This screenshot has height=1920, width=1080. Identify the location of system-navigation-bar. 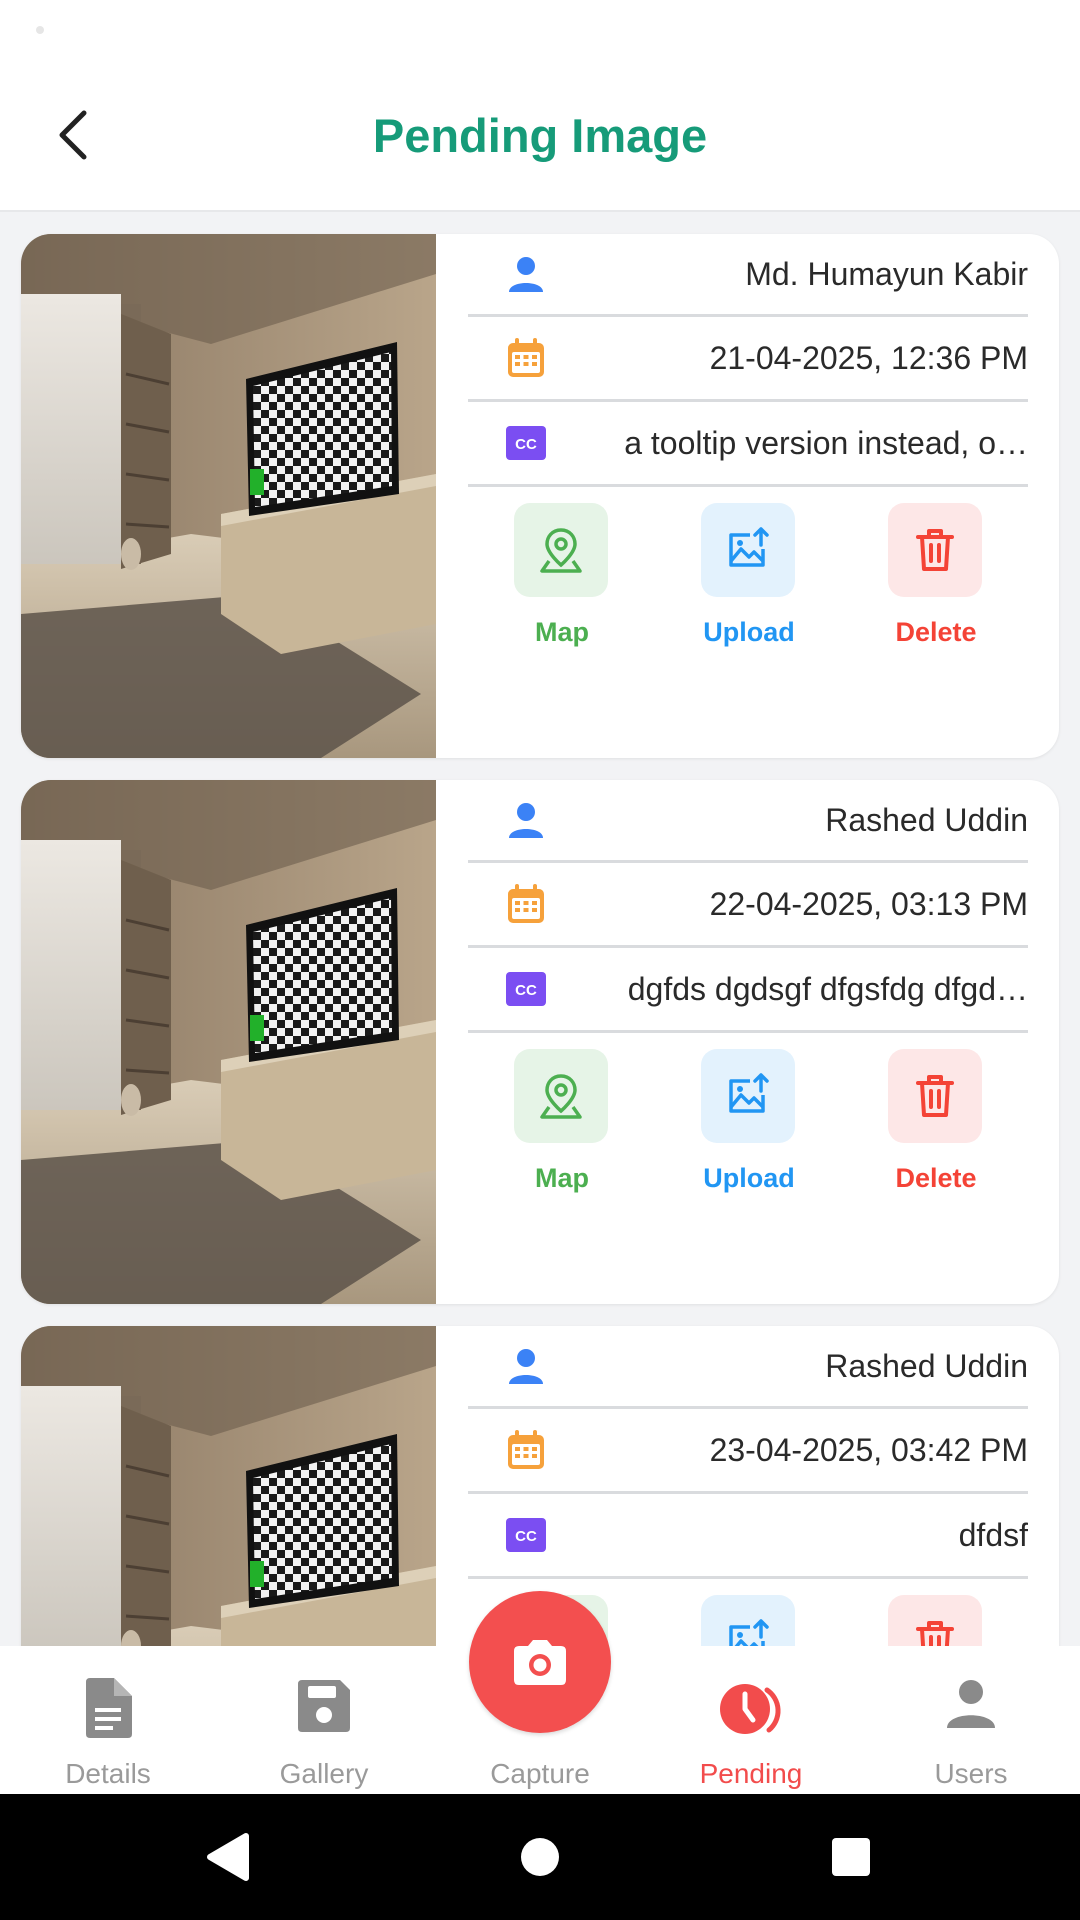
(540, 1857).